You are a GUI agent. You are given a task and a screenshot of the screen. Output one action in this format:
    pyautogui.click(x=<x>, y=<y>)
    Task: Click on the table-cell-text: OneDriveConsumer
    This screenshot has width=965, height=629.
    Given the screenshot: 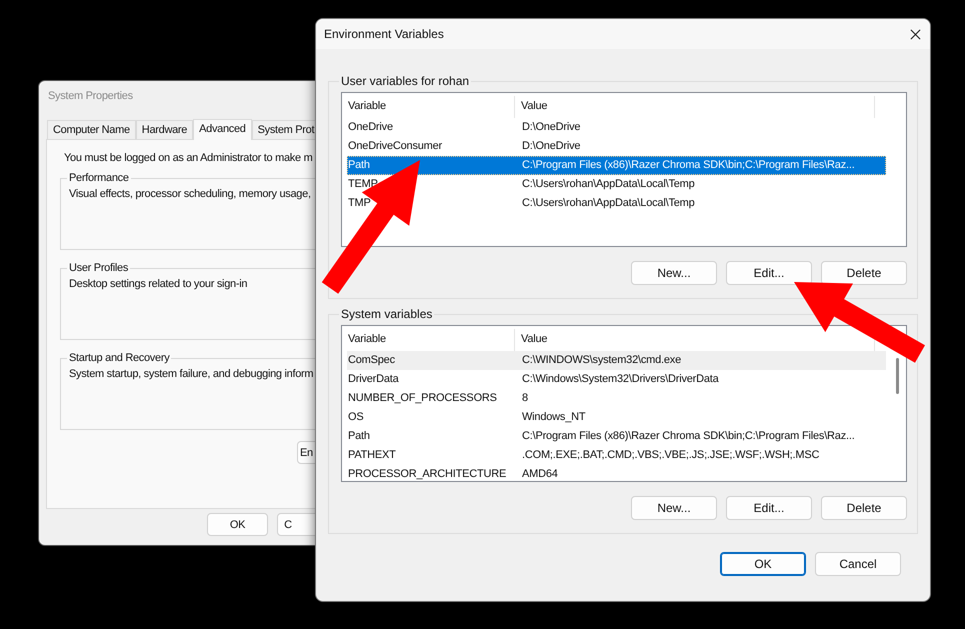 What is the action you would take?
    pyautogui.click(x=395, y=146)
    